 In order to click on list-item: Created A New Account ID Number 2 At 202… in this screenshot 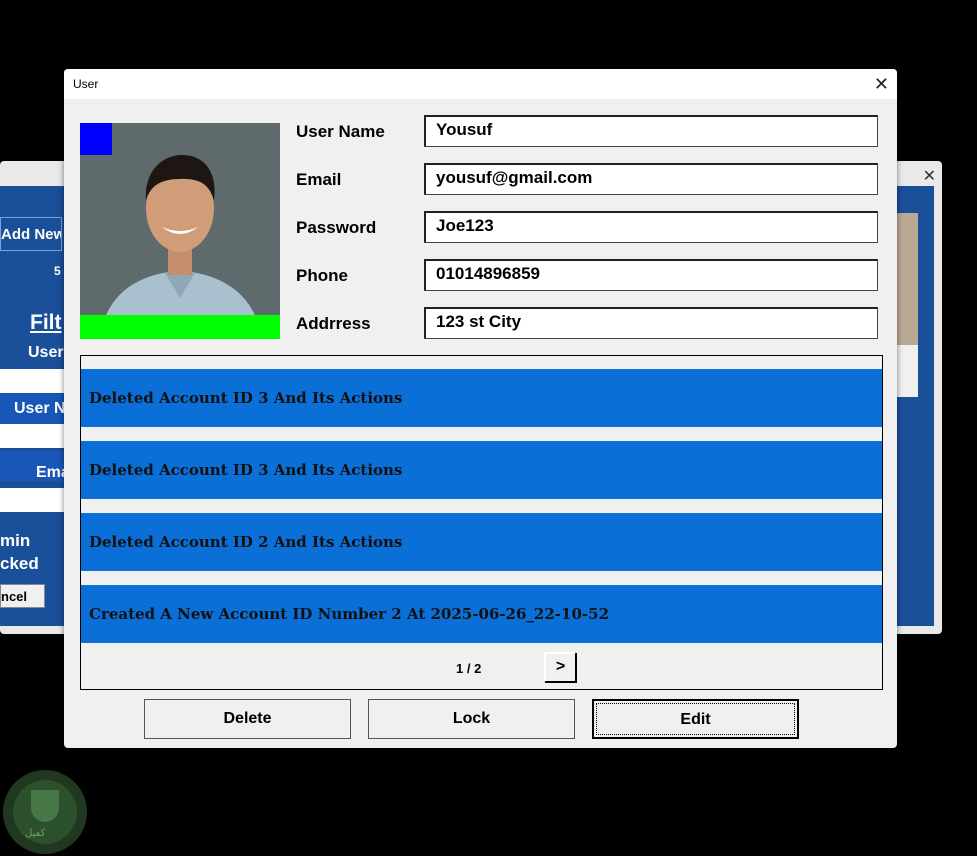, I will do `click(481, 614)`.